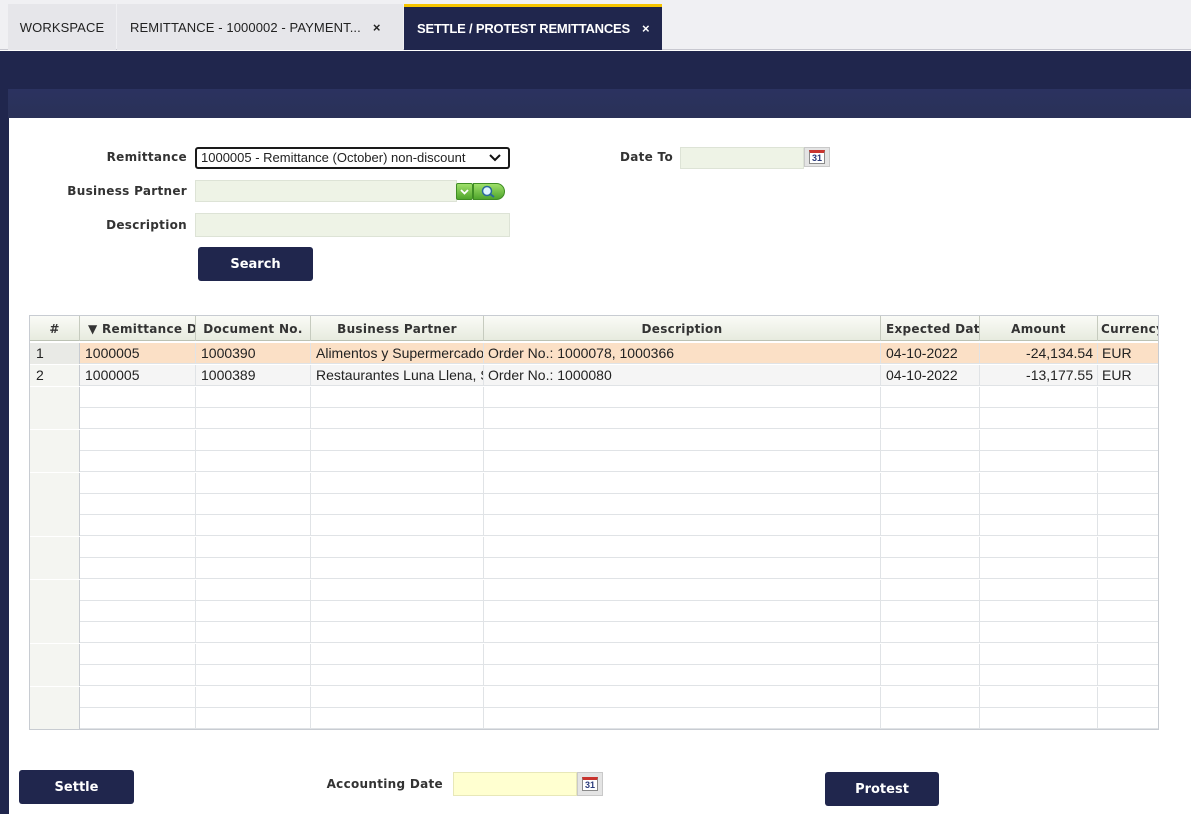  I want to click on column-header-document-no: Document No., so click(253, 328).